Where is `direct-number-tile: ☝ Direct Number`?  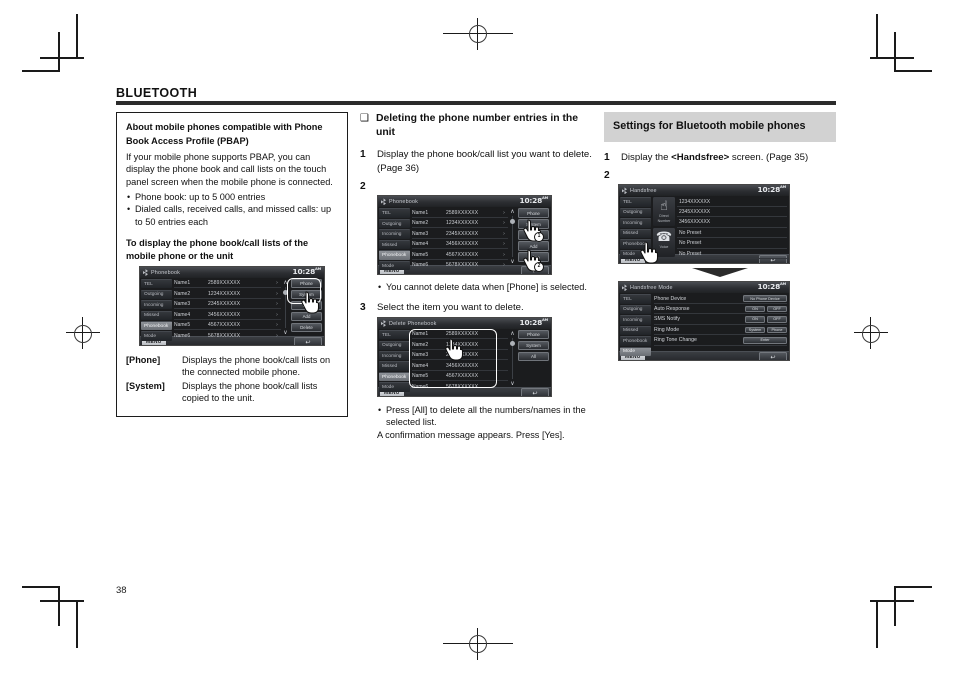
direct-number-tile: ☝ Direct Number is located at coordinates (664, 212).